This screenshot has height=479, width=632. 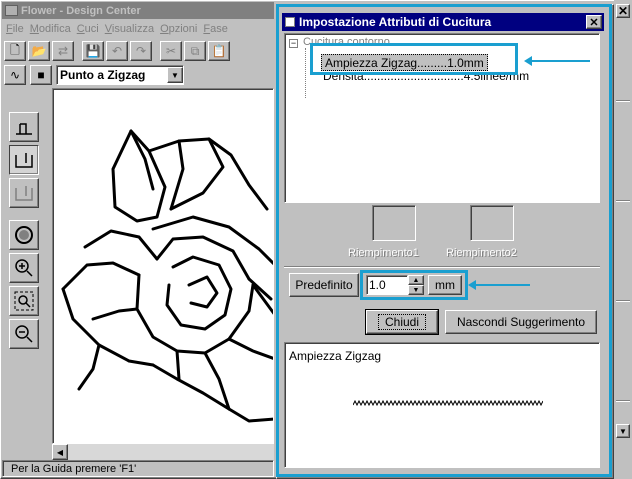 I want to click on dialog-close-button: ✕, so click(x=594, y=22).